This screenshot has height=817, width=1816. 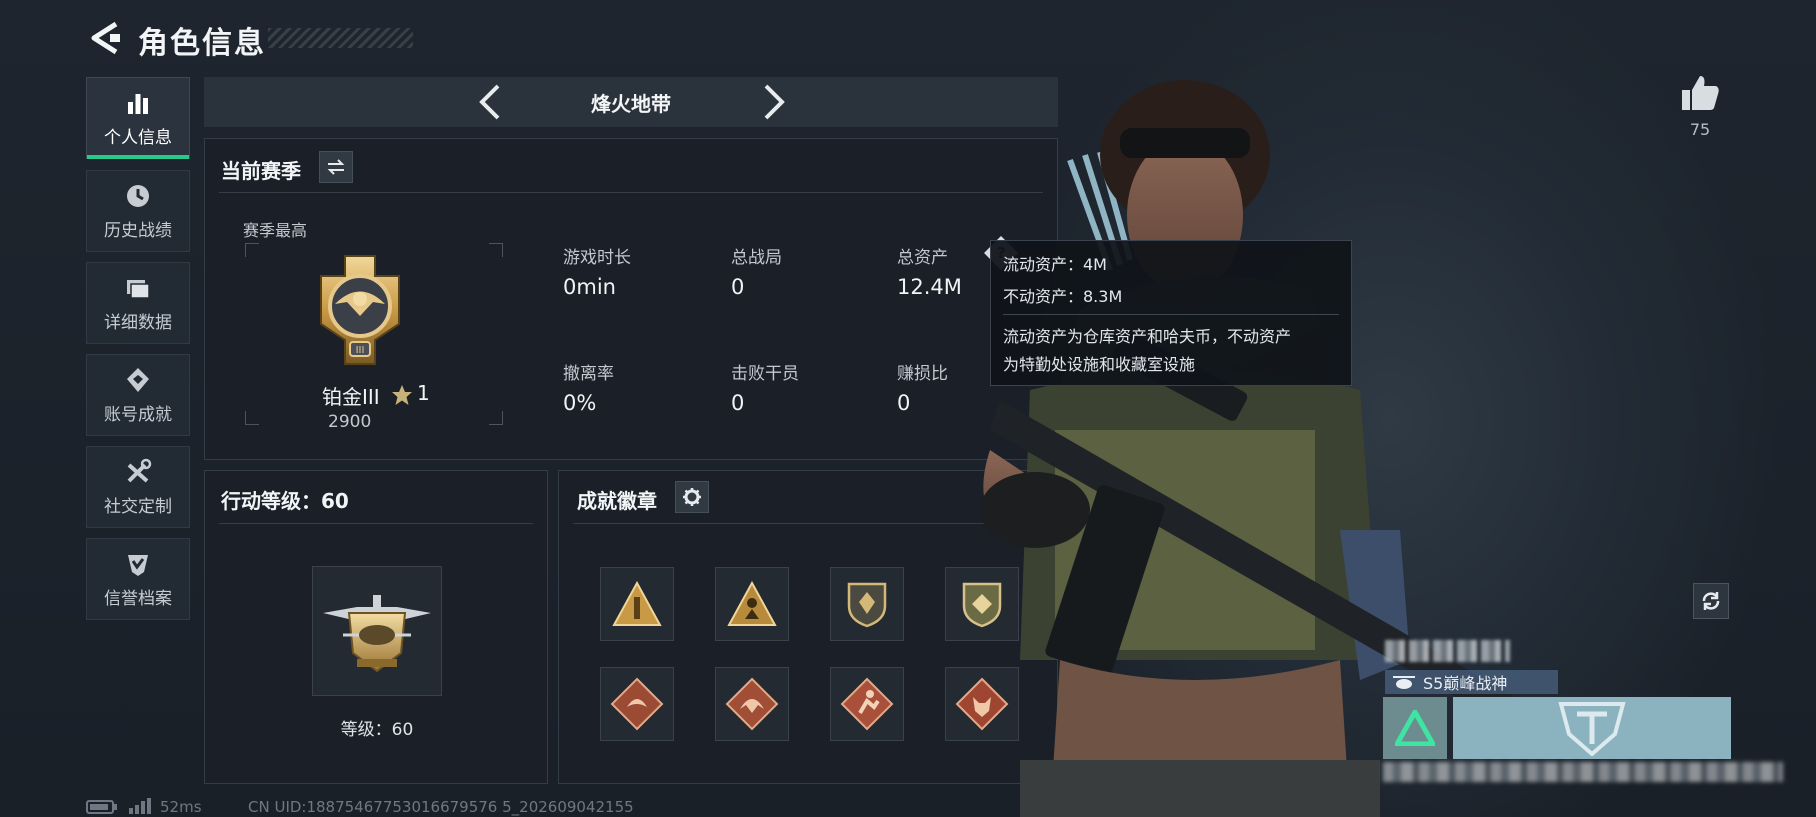 What do you see at coordinates (138, 395) in the screenshot?
I see `nav-item-achievements: 账号成就` at bounding box center [138, 395].